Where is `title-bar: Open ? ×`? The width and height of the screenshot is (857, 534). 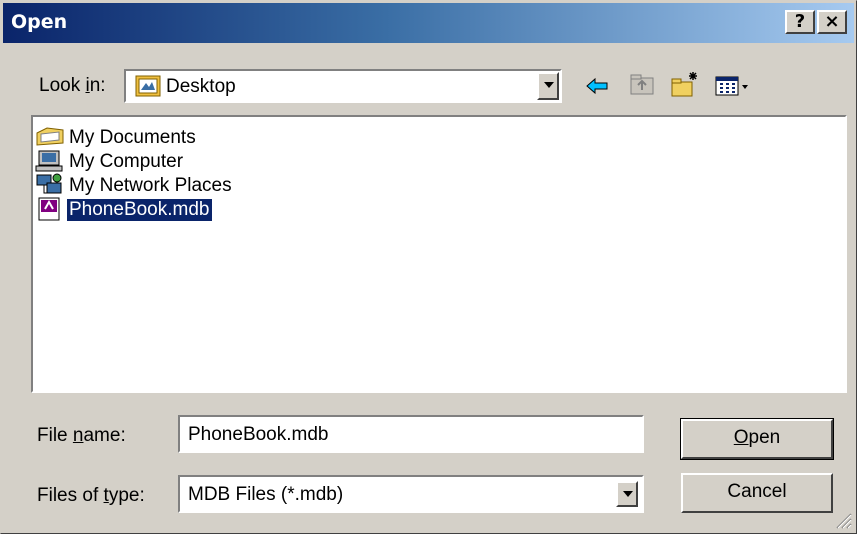 title-bar: Open ? × is located at coordinates (428, 23).